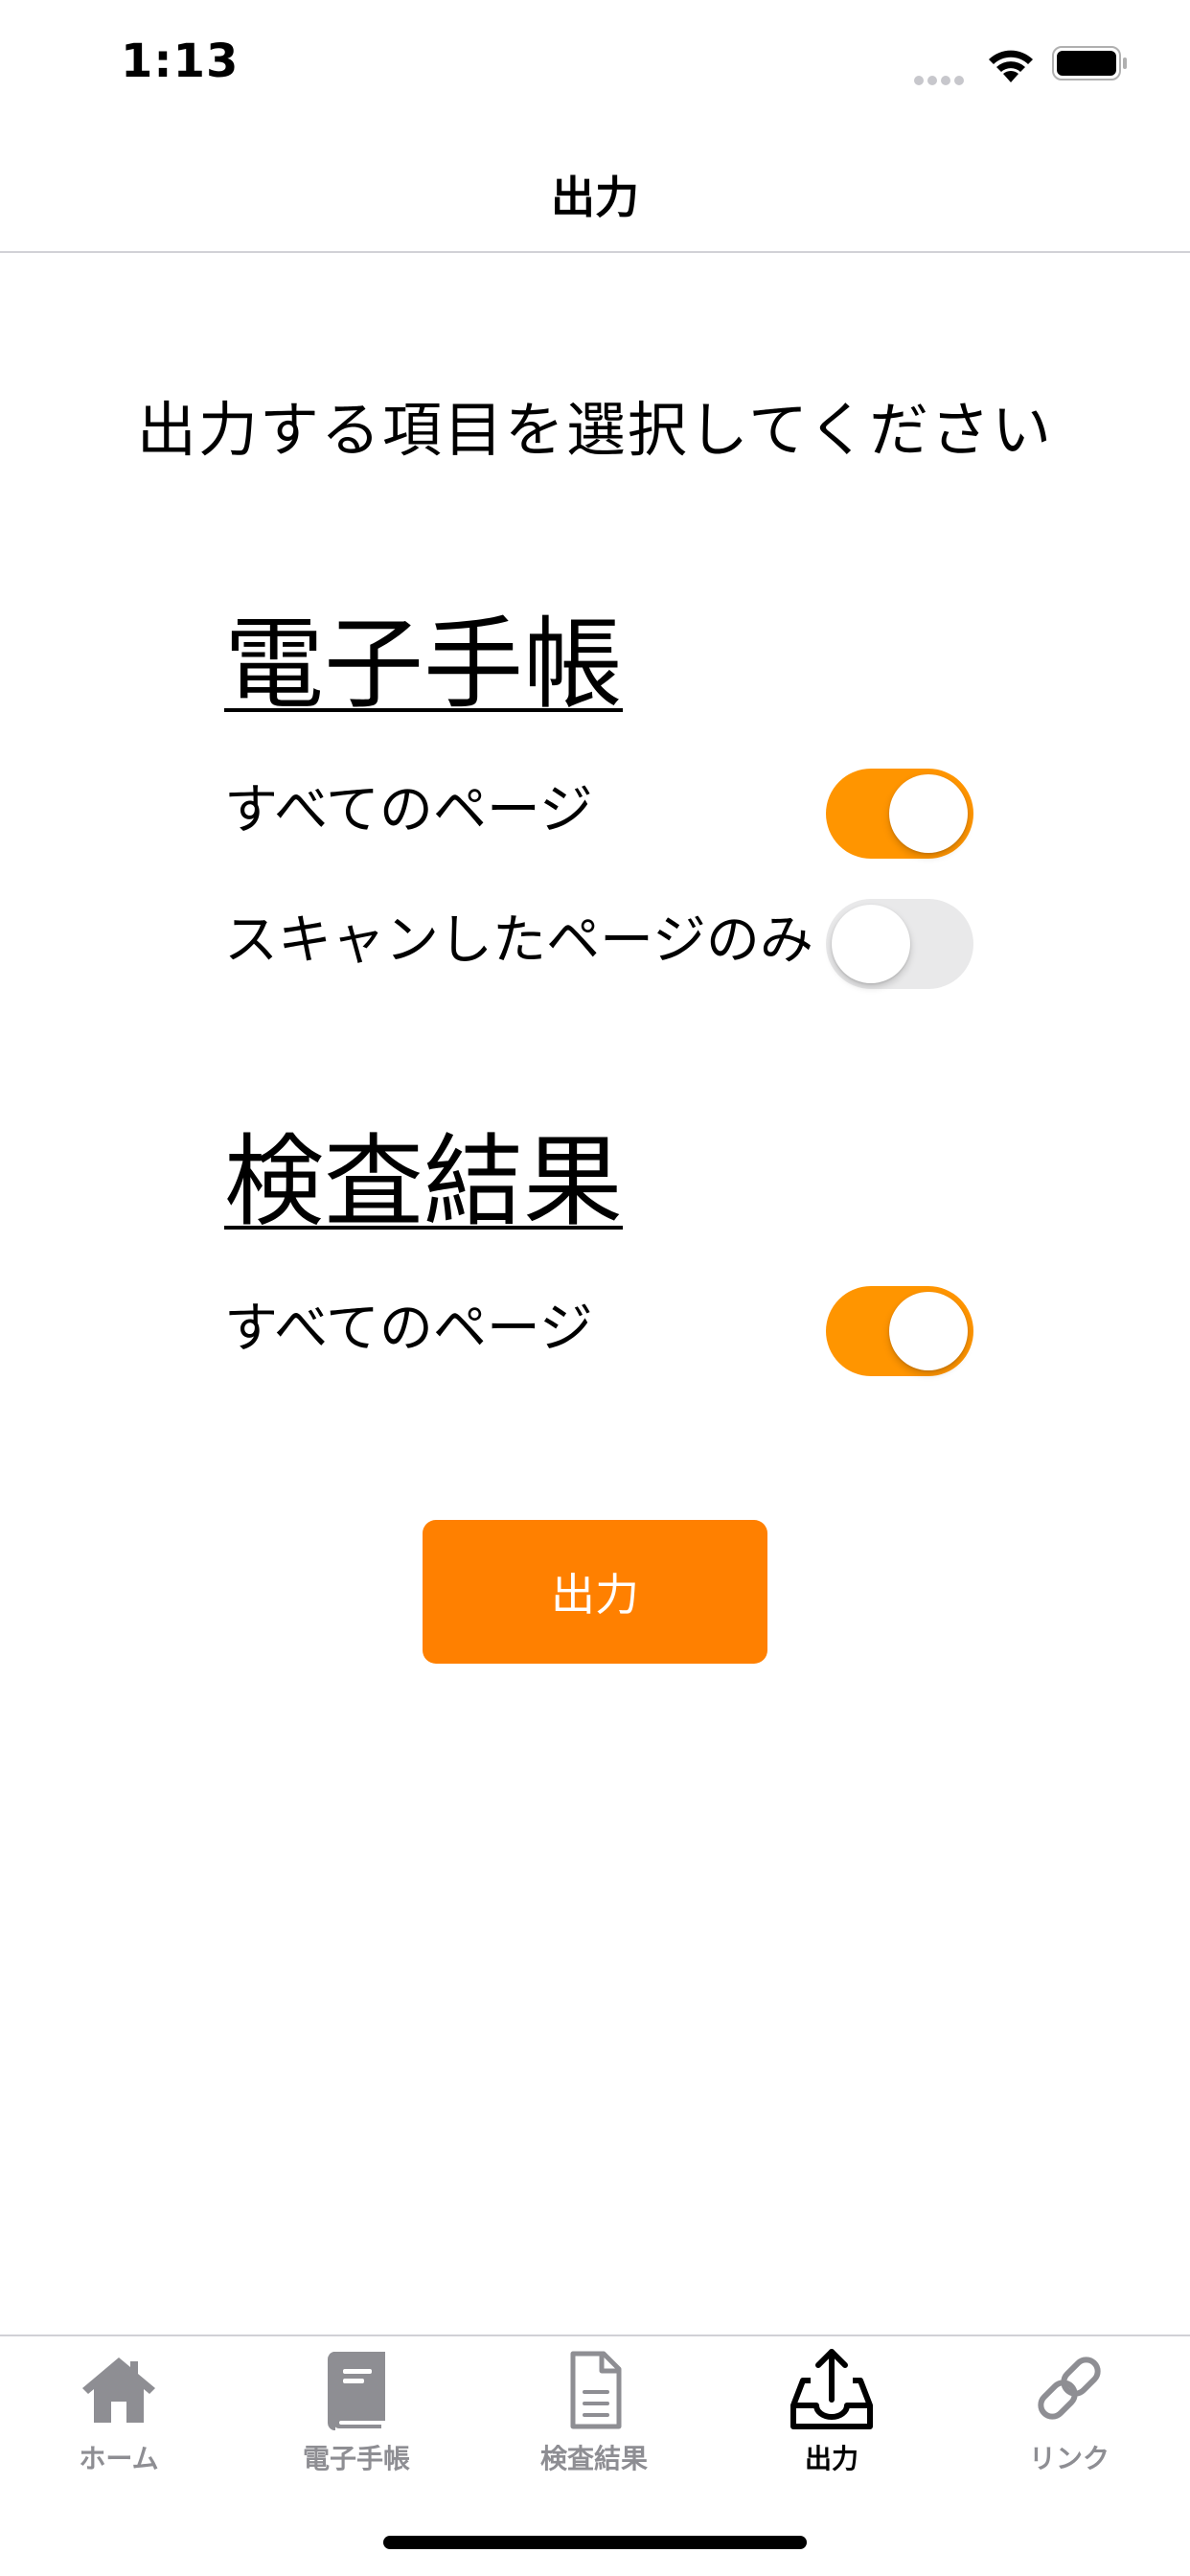 The height and width of the screenshot is (2576, 1190). What do you see at coordinates (1069, 2458) in the screenshot?
I see `tab-label: リンク` at bounding box center [1069, 2458].